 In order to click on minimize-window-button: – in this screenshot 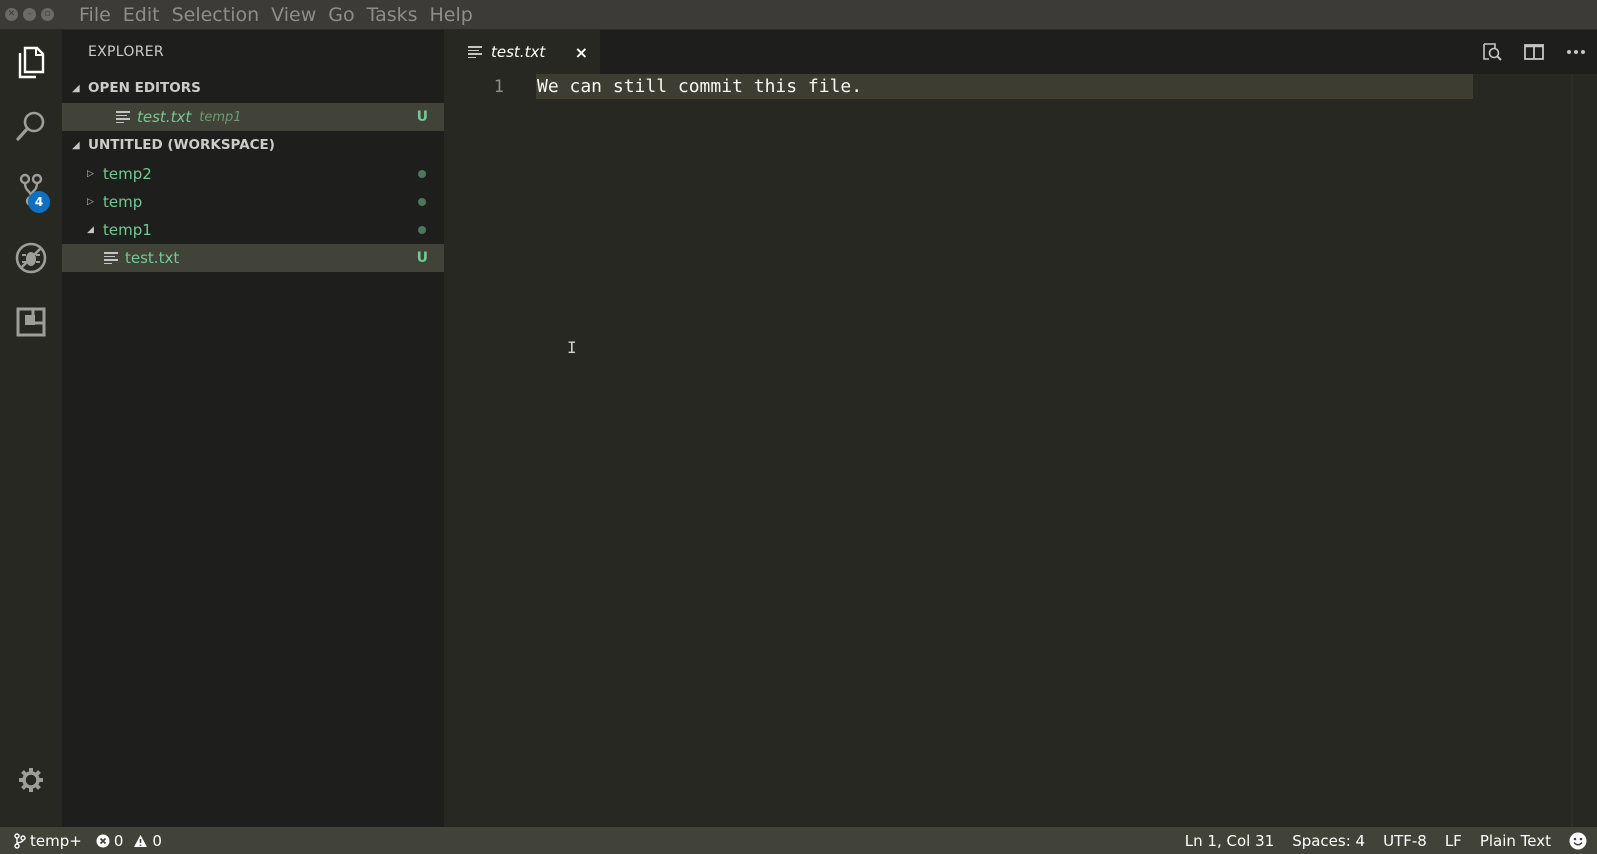, I will do `click(29, 14)`.